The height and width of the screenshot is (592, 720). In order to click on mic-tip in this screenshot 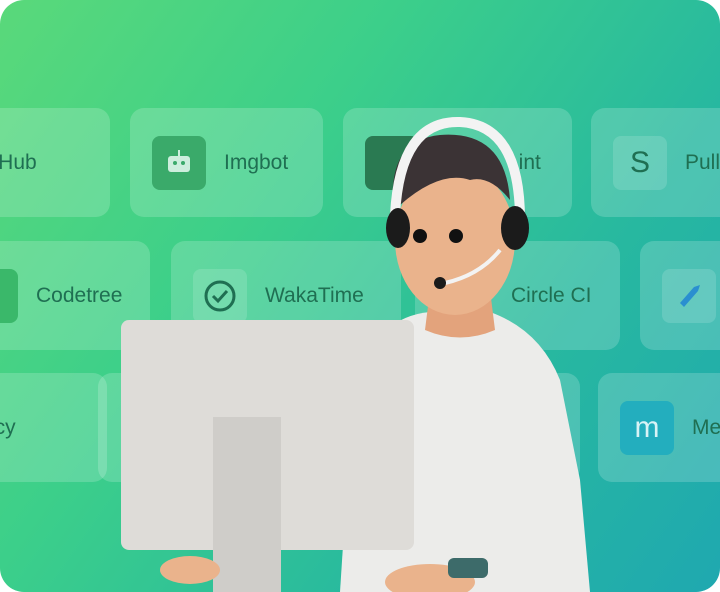, I will do `click(440, 283)`.